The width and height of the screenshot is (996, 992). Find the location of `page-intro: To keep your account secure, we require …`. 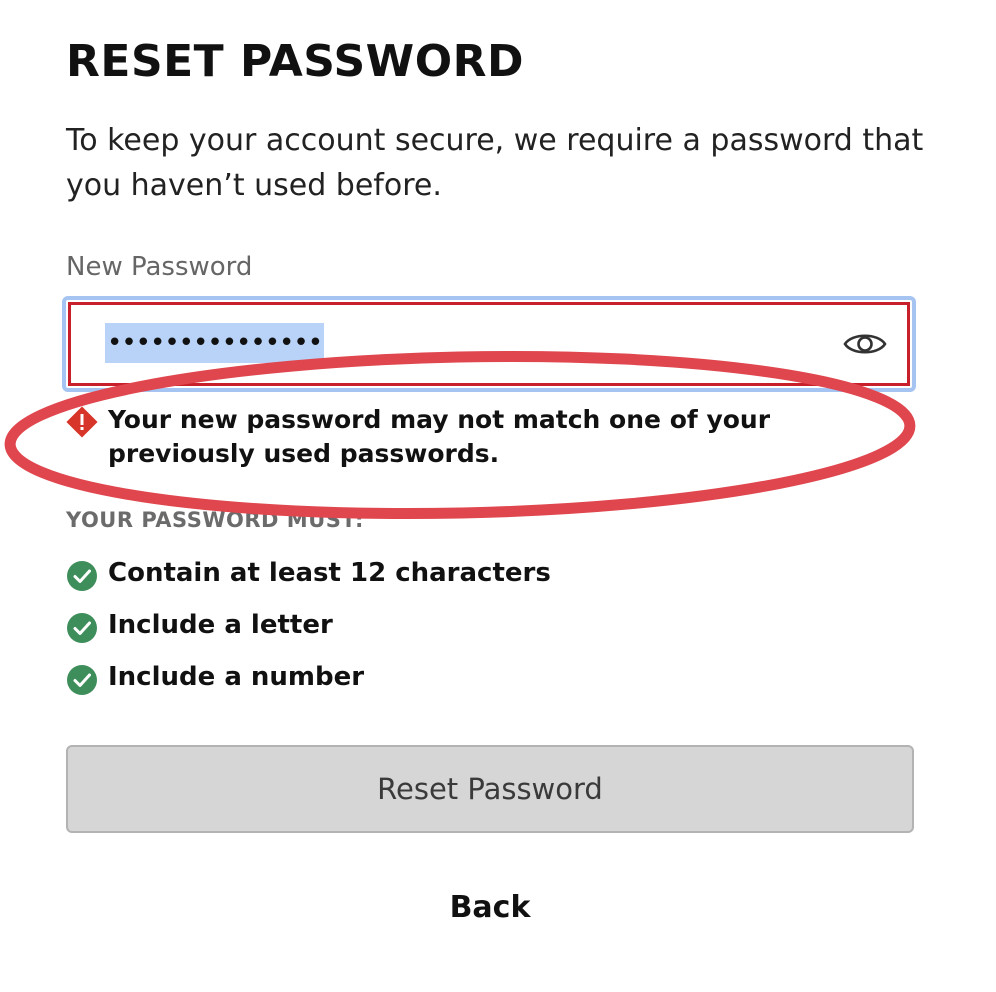

page-intro: To keep your account secure, we require … is located at coordinates (495, 163).